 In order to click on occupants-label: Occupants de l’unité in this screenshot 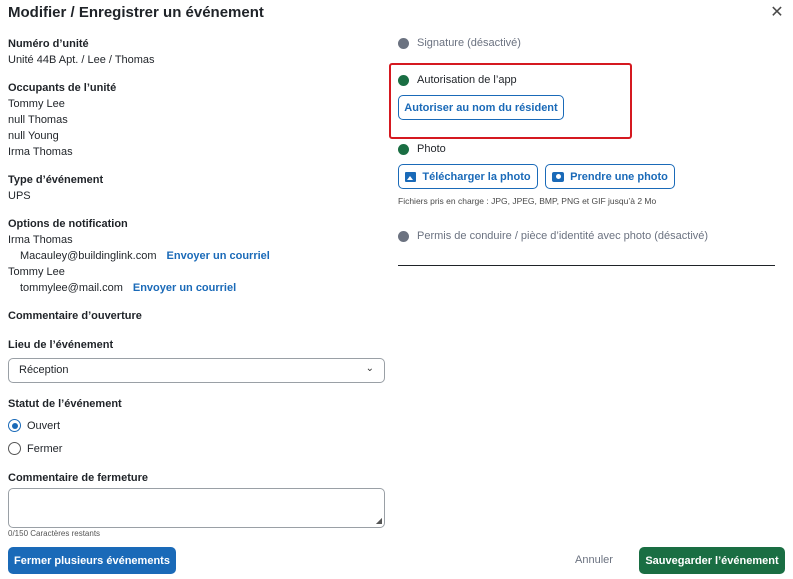, I will do `click(62, 88)`.